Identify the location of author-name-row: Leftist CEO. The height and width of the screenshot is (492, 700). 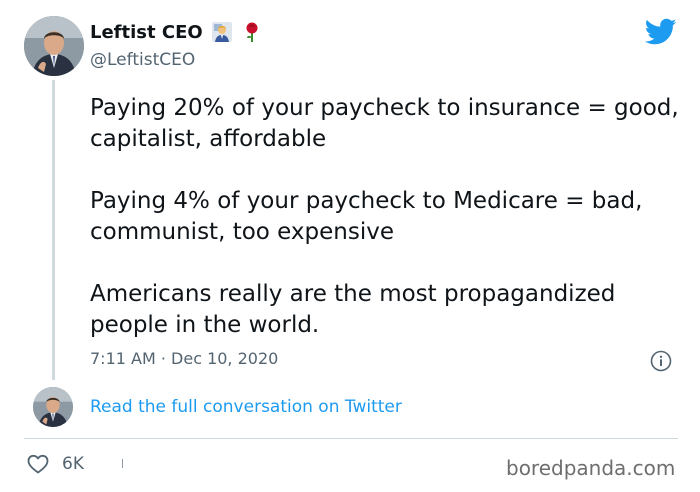
(176, 32).